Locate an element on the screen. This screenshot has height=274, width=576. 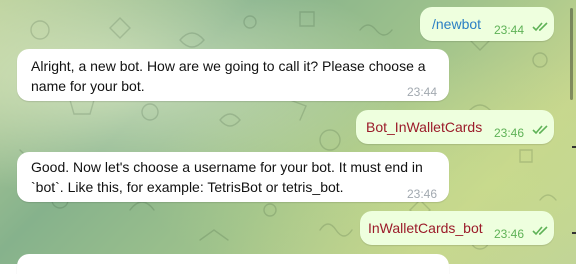
message-text: /newbot is located at coordinates (457, 24).